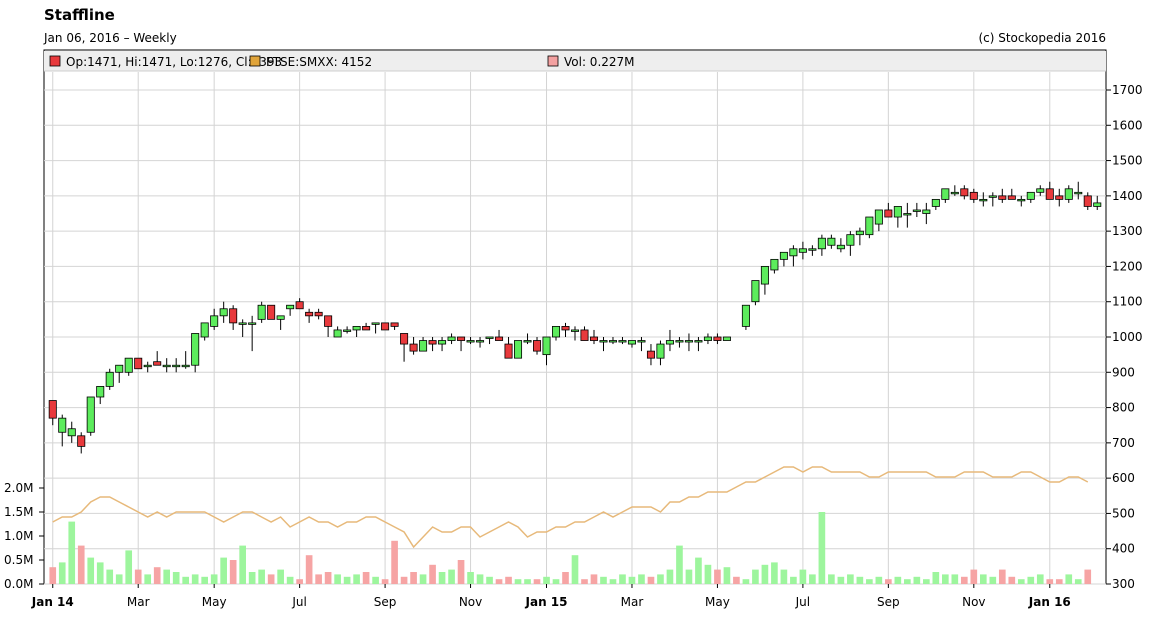 The width and height of the screenshot is (1150, 626). Describe the element at coordinates (632, 602) in the screenshot. I see `time-tick-label: Mar` at that location.